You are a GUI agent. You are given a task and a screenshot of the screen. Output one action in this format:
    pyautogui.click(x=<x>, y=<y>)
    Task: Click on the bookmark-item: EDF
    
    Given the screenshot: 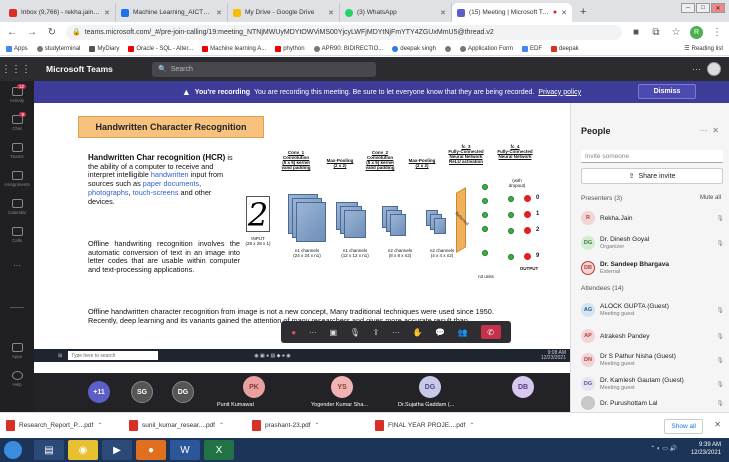 What is the action you would take?
    pyautogui.click(x=532, y=48)
    